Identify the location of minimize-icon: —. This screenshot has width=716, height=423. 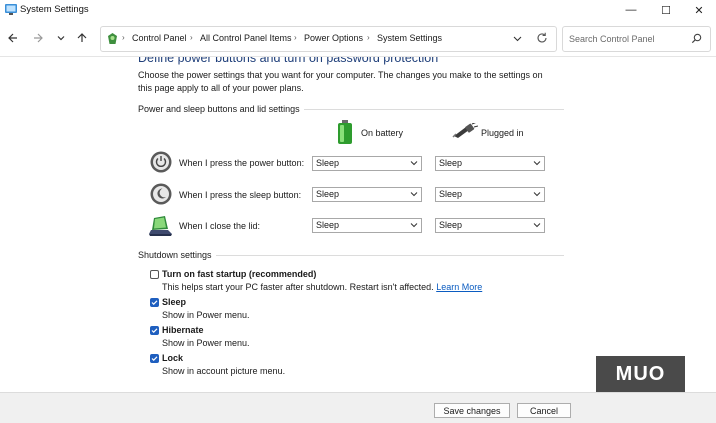
(631, 10).